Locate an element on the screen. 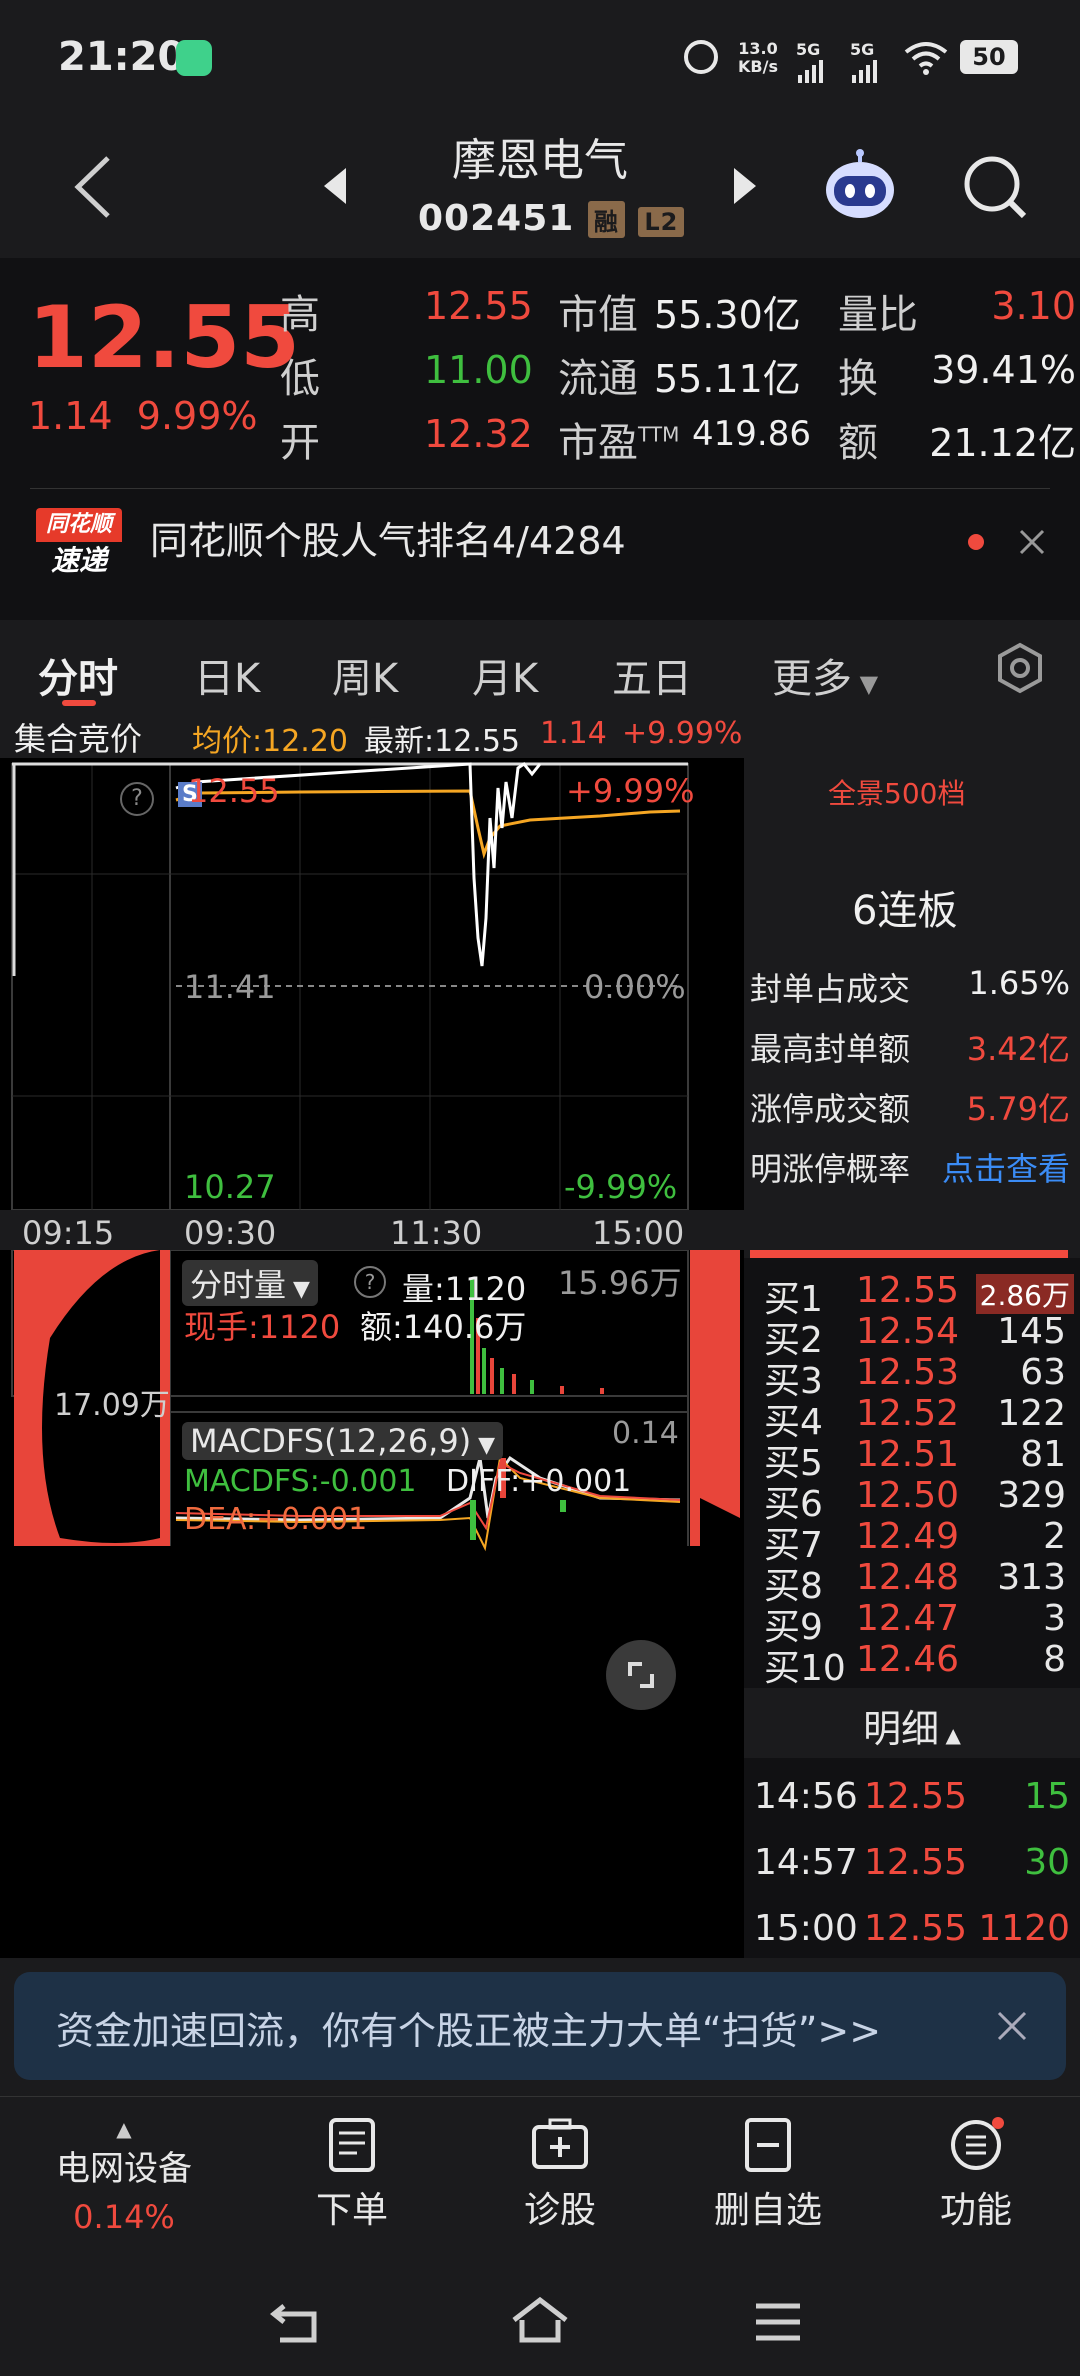 This screenshot has width=1080, height=2376. bid-row: 买5 12.51 81 is located at coordinates (915, 1459).